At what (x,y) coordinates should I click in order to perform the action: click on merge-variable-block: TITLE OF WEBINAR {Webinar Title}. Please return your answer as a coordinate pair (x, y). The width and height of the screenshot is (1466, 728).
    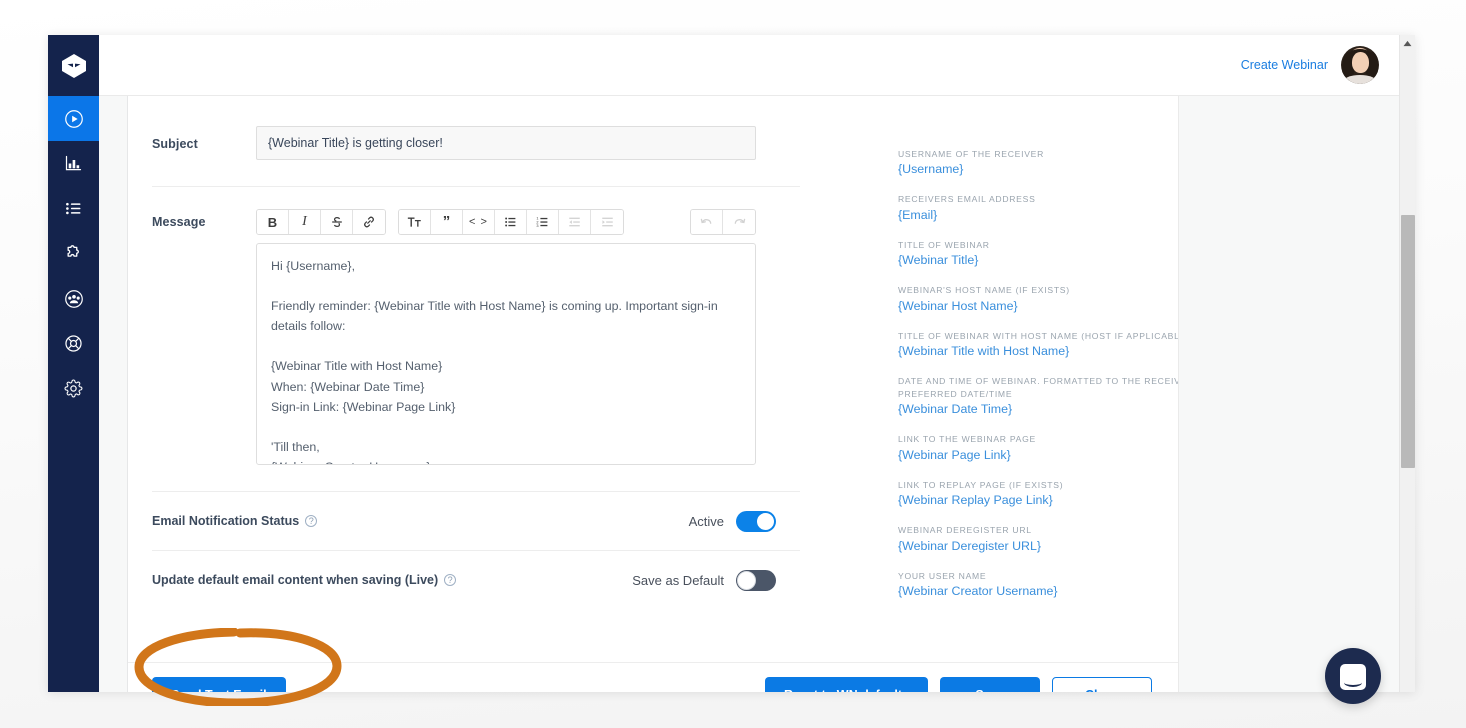
    Looking at the image, I should click on (1038, 253).